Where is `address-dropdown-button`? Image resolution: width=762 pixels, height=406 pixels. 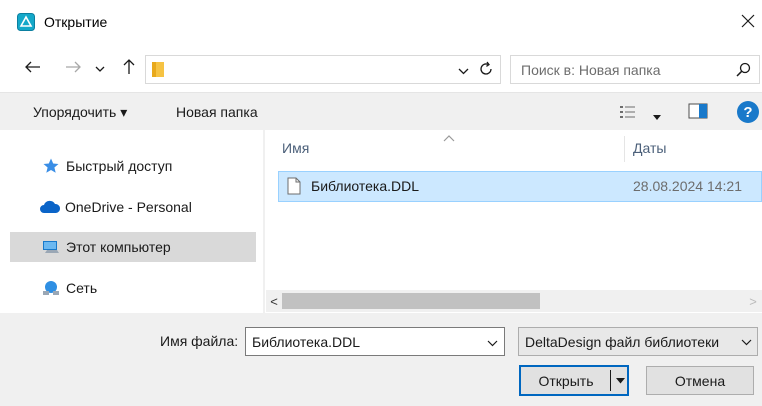 address-dropdown-button is located at coordinates (463, 70).